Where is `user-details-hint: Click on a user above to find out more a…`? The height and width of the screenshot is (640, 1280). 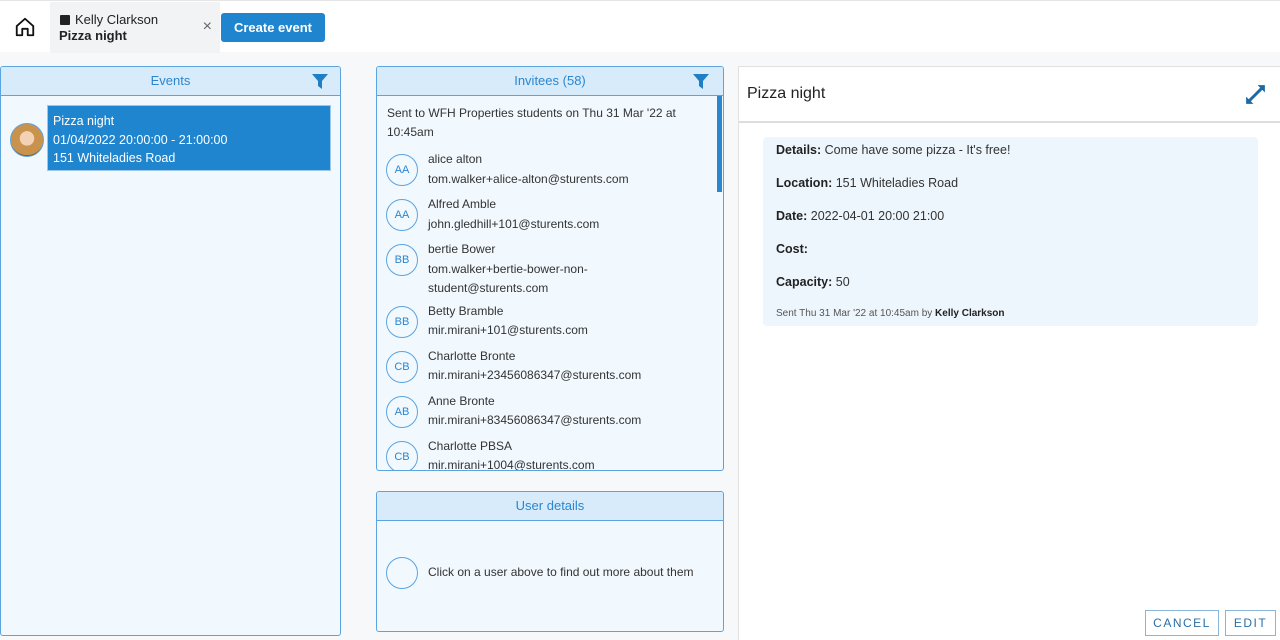 user-details-hint: Click on a user above to find out more a… is located at coordinates (561, 572).